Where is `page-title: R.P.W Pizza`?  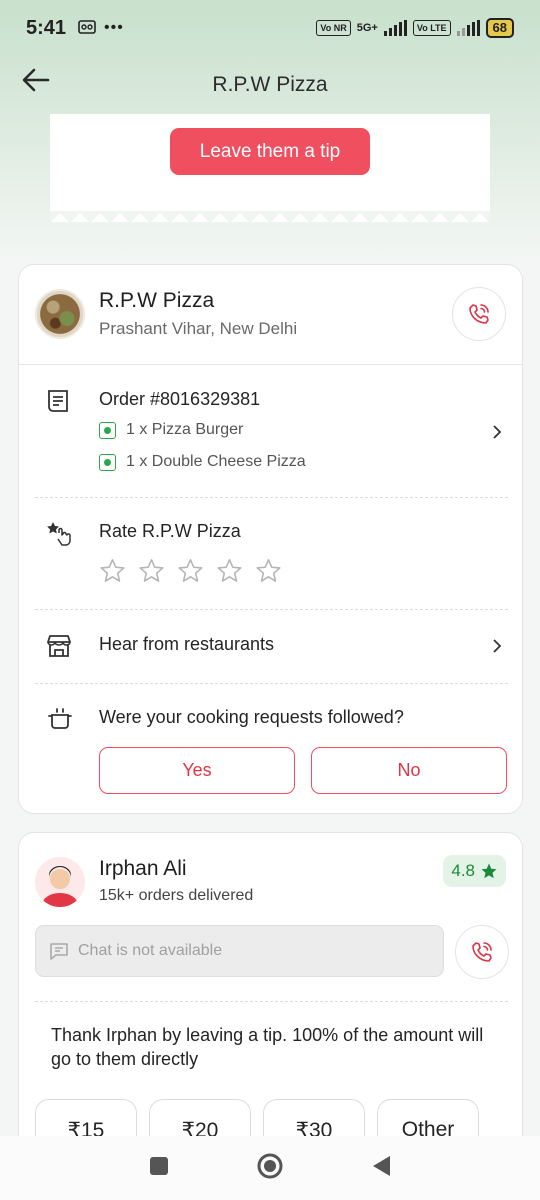 page-title: R.P.W Pizza is located at coordinates (270, 84).